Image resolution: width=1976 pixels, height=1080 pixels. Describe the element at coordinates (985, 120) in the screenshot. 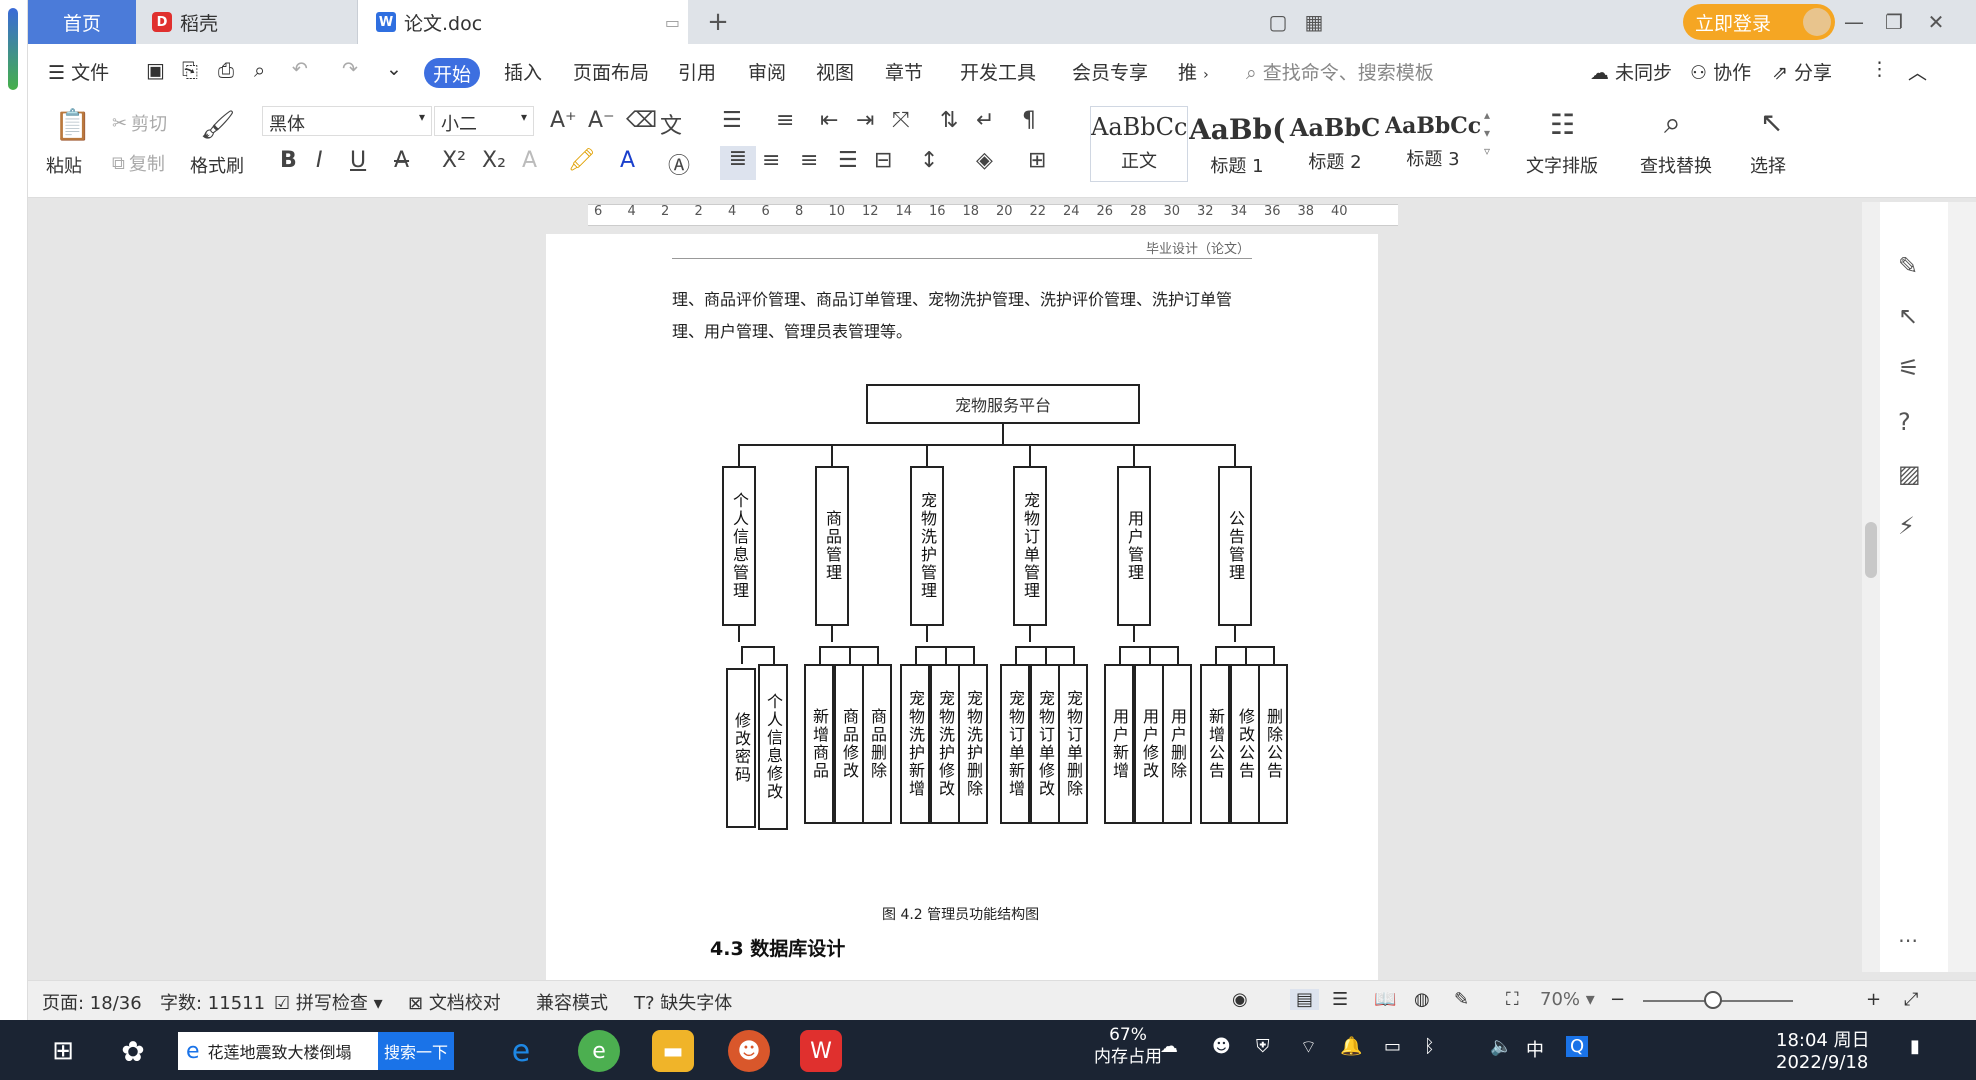

I see `direction-icon: ↵` at that location.